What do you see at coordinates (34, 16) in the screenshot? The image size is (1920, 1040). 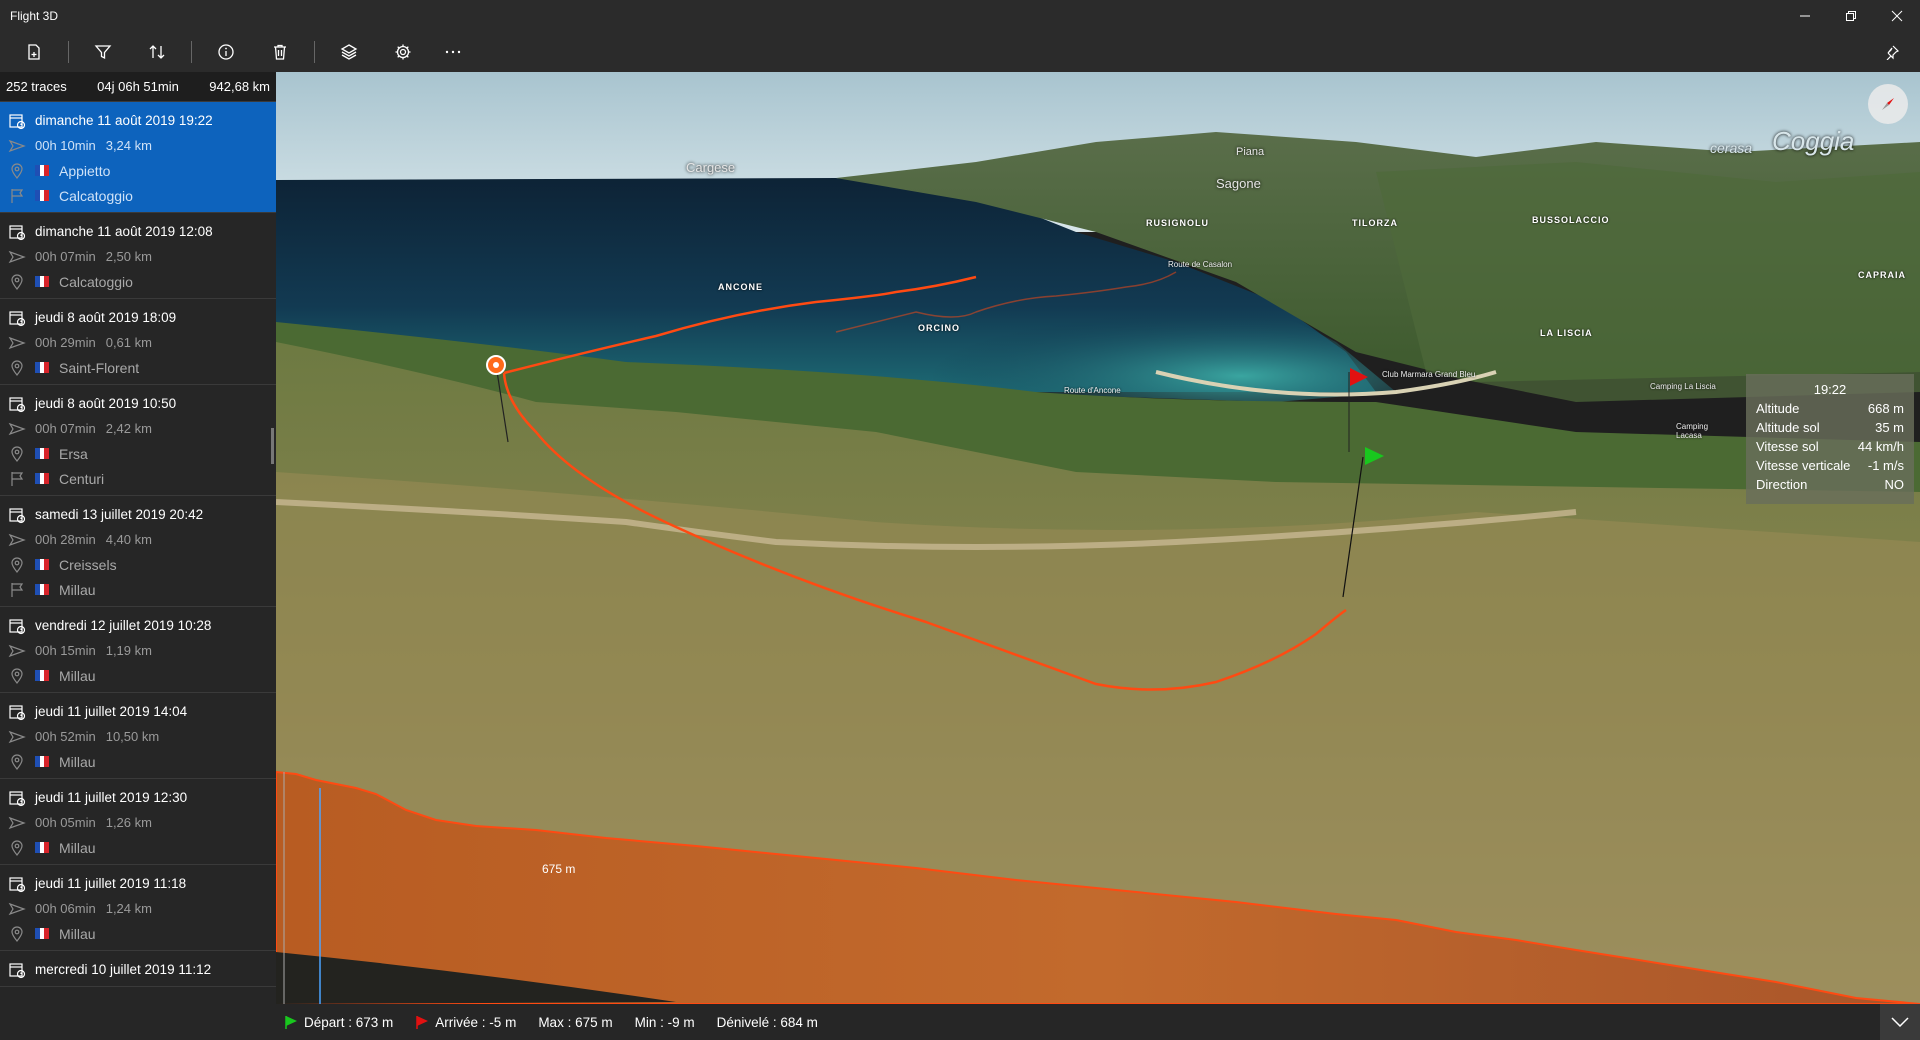 I see `app-title: Flight 3D` at bounding box center [34, 16].